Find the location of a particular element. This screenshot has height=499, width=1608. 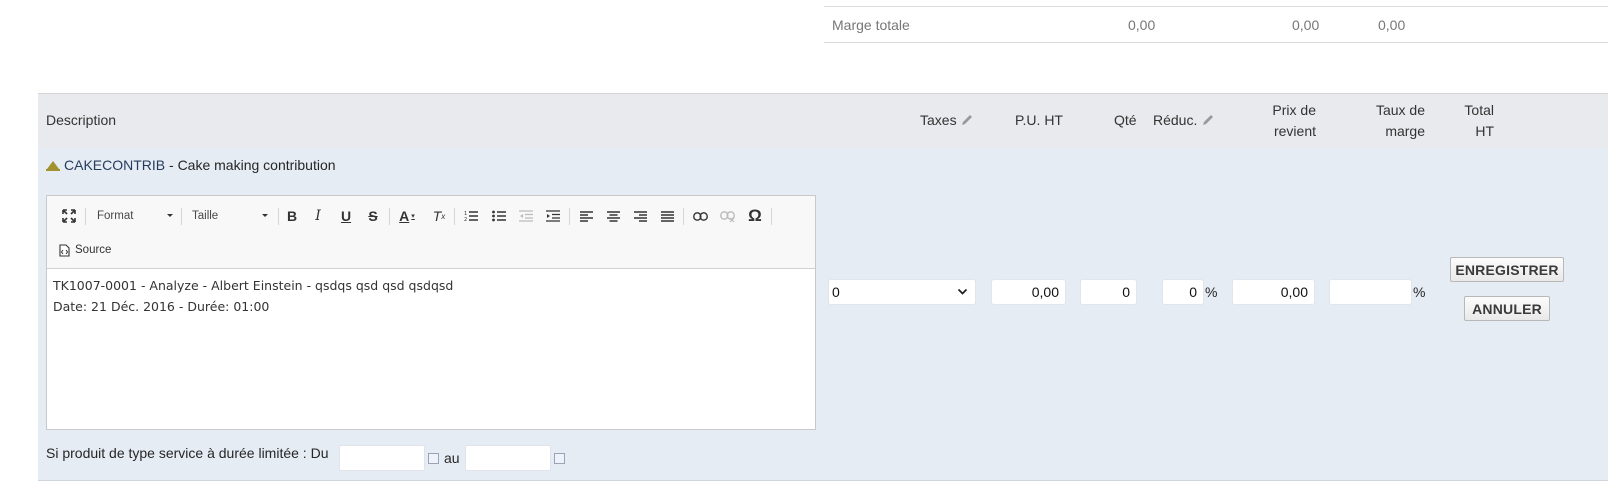

col-total-ht-line2: HT is located at coordinates (1484, 131).